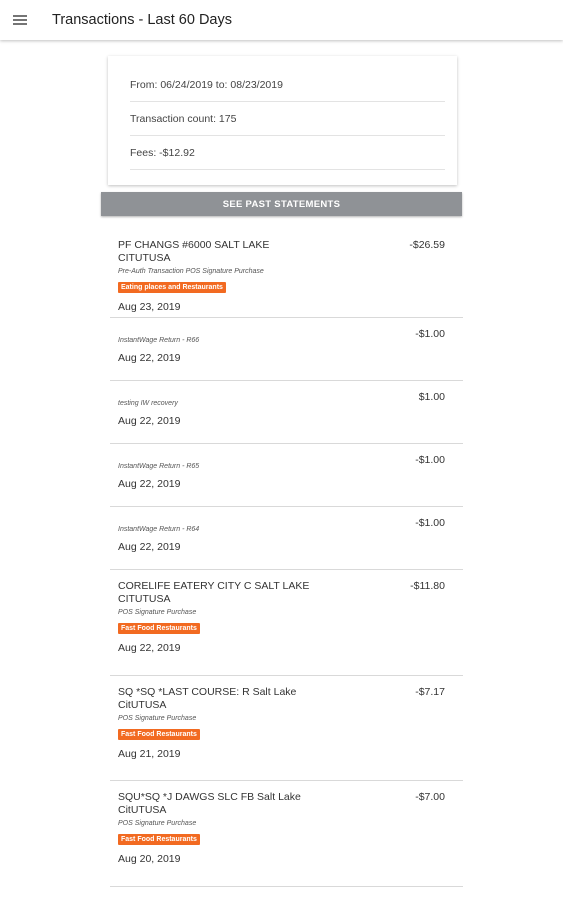 Image resolution: width=563 pixels, height=900 pixels. What do you see at coordinates (431, 397) in the screenshot?
I see `transaction-amount: $1.00` at bounding box center [431, 397].